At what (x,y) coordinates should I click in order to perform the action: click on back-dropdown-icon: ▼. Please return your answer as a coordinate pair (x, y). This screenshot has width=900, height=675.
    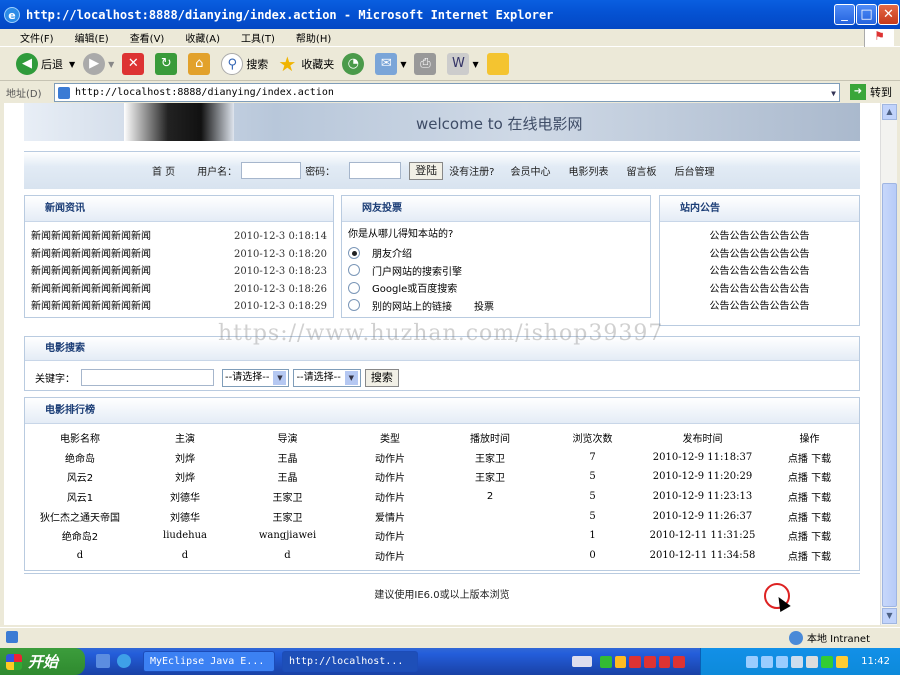
    Looking at the image, I should click on (72, 64).